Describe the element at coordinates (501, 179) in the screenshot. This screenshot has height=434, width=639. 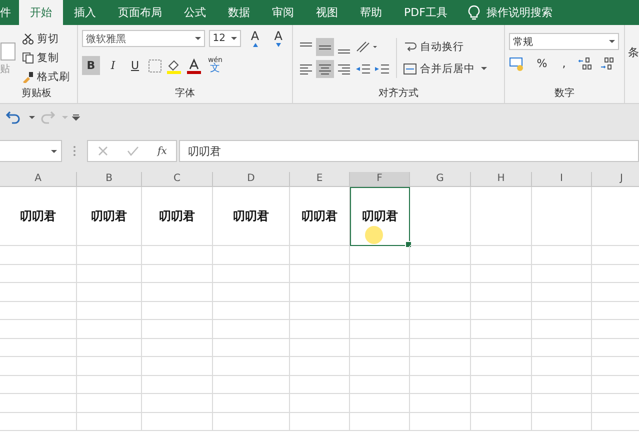
I see `column-header: H` at that location.